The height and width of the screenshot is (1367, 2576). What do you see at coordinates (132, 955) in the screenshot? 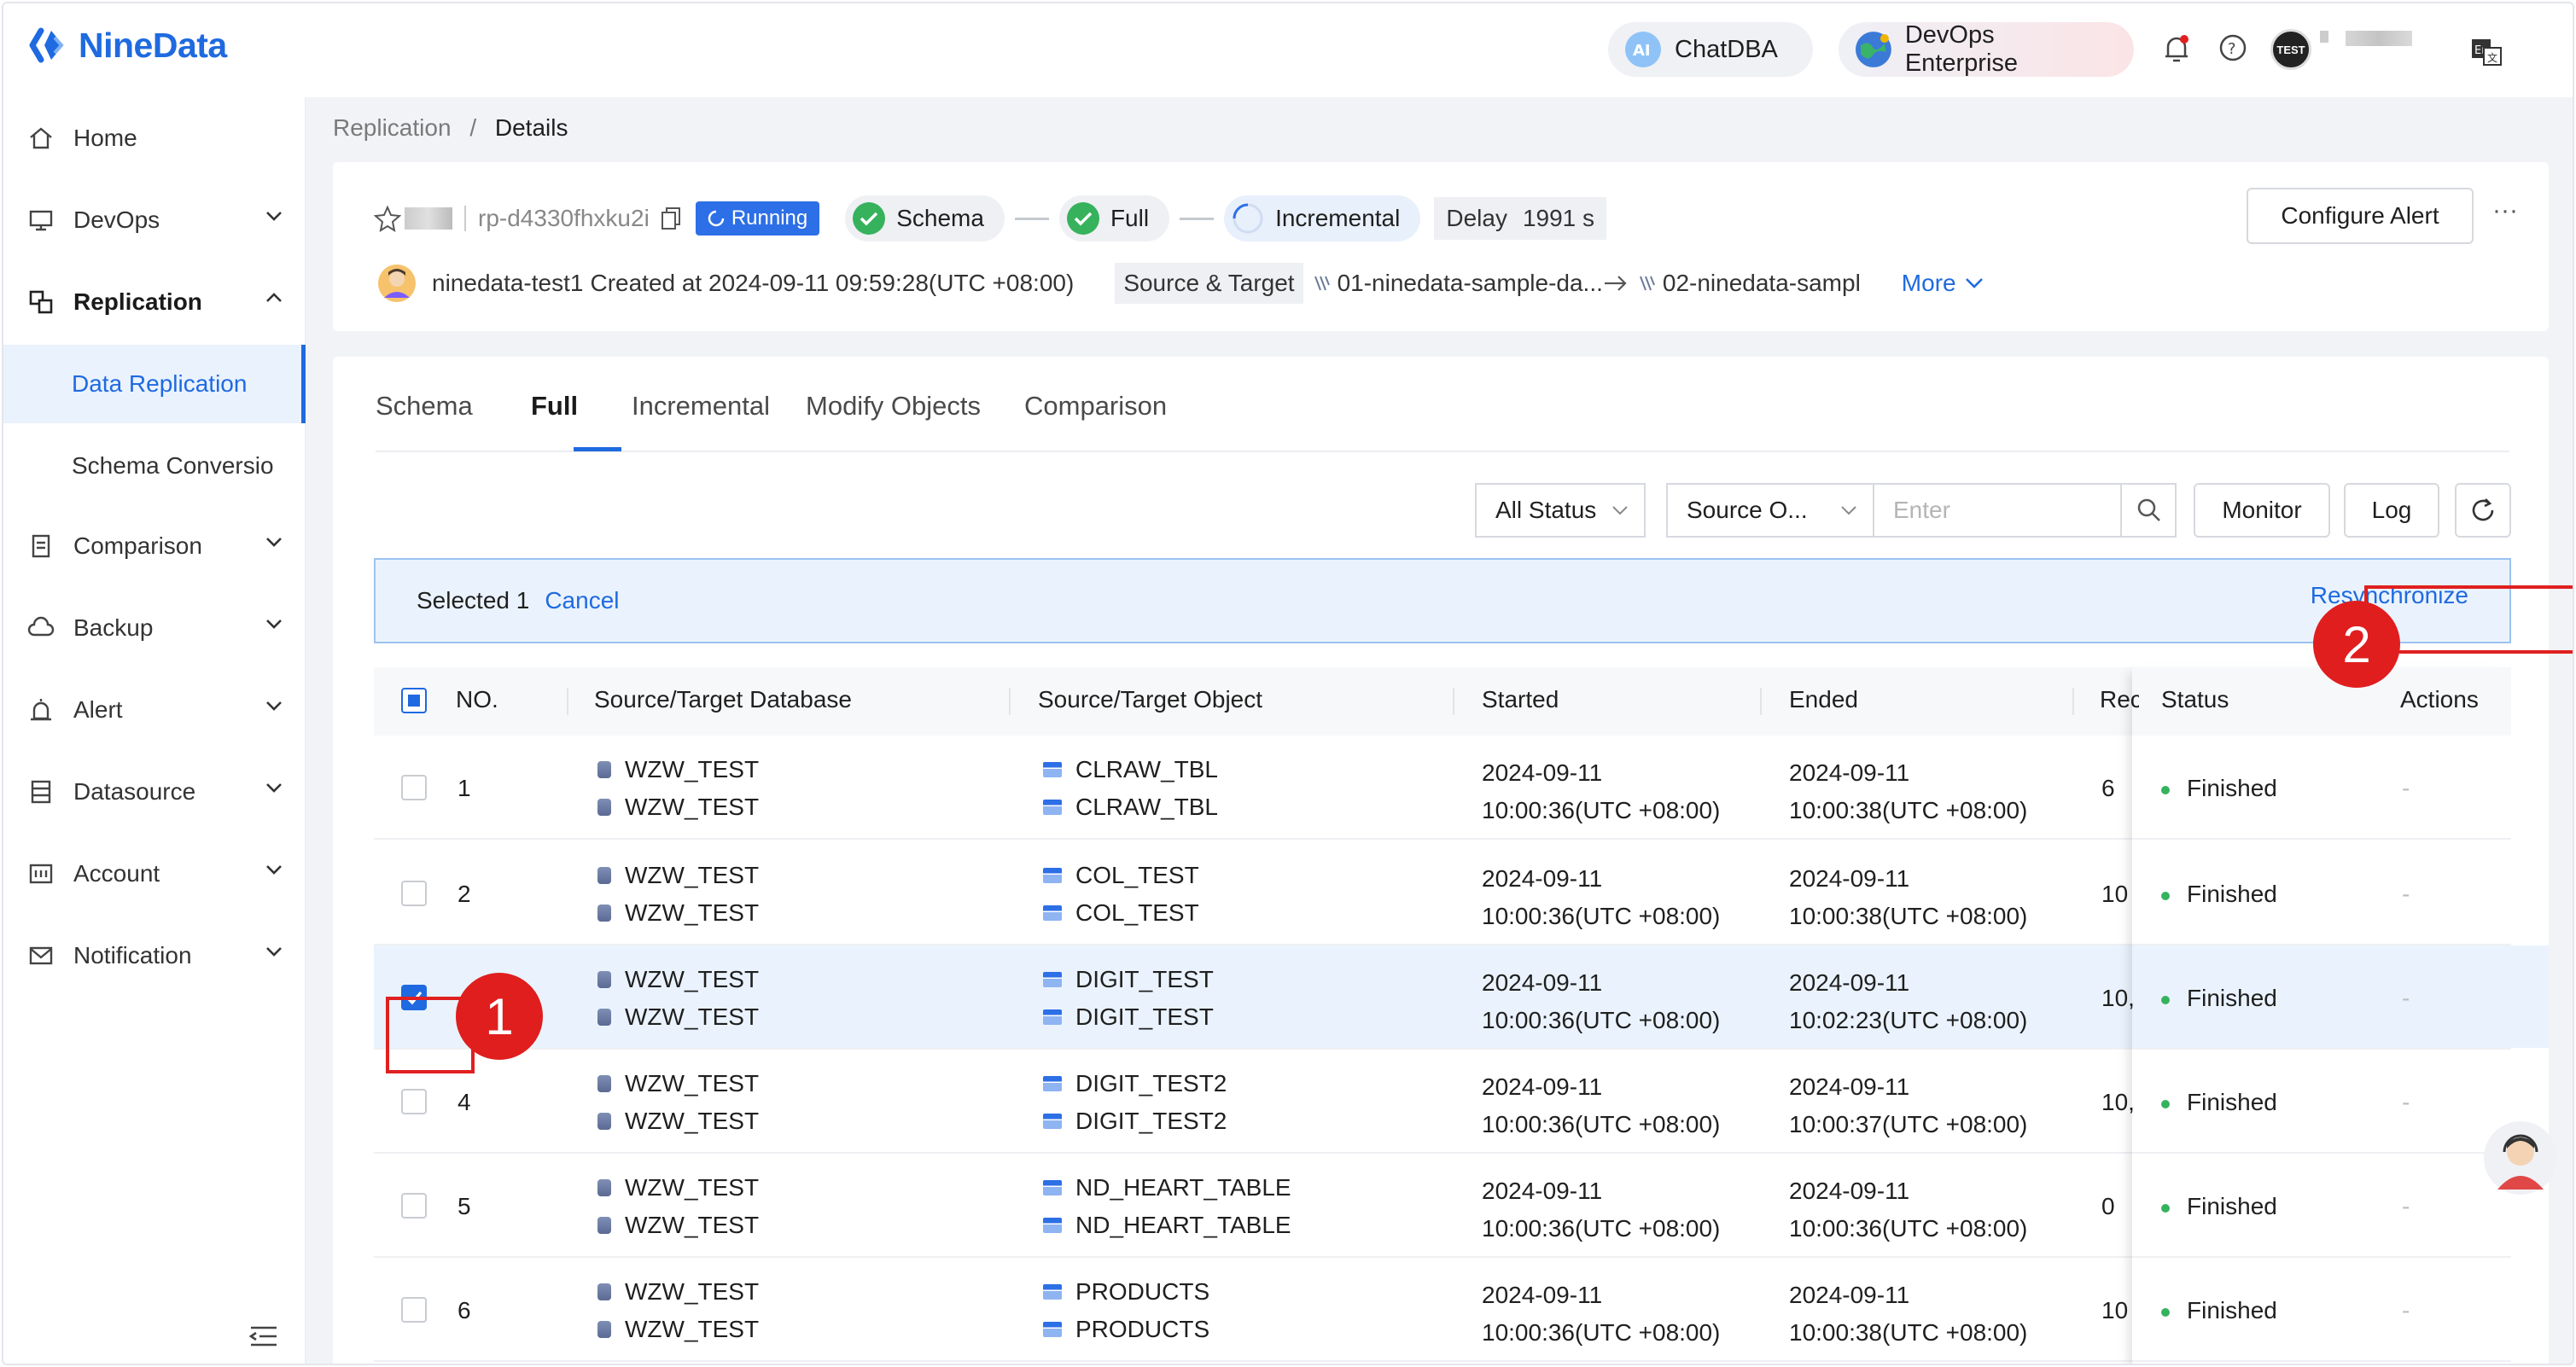
I see `sidebar-item-label: Notification` at bounding box center [132, 955].